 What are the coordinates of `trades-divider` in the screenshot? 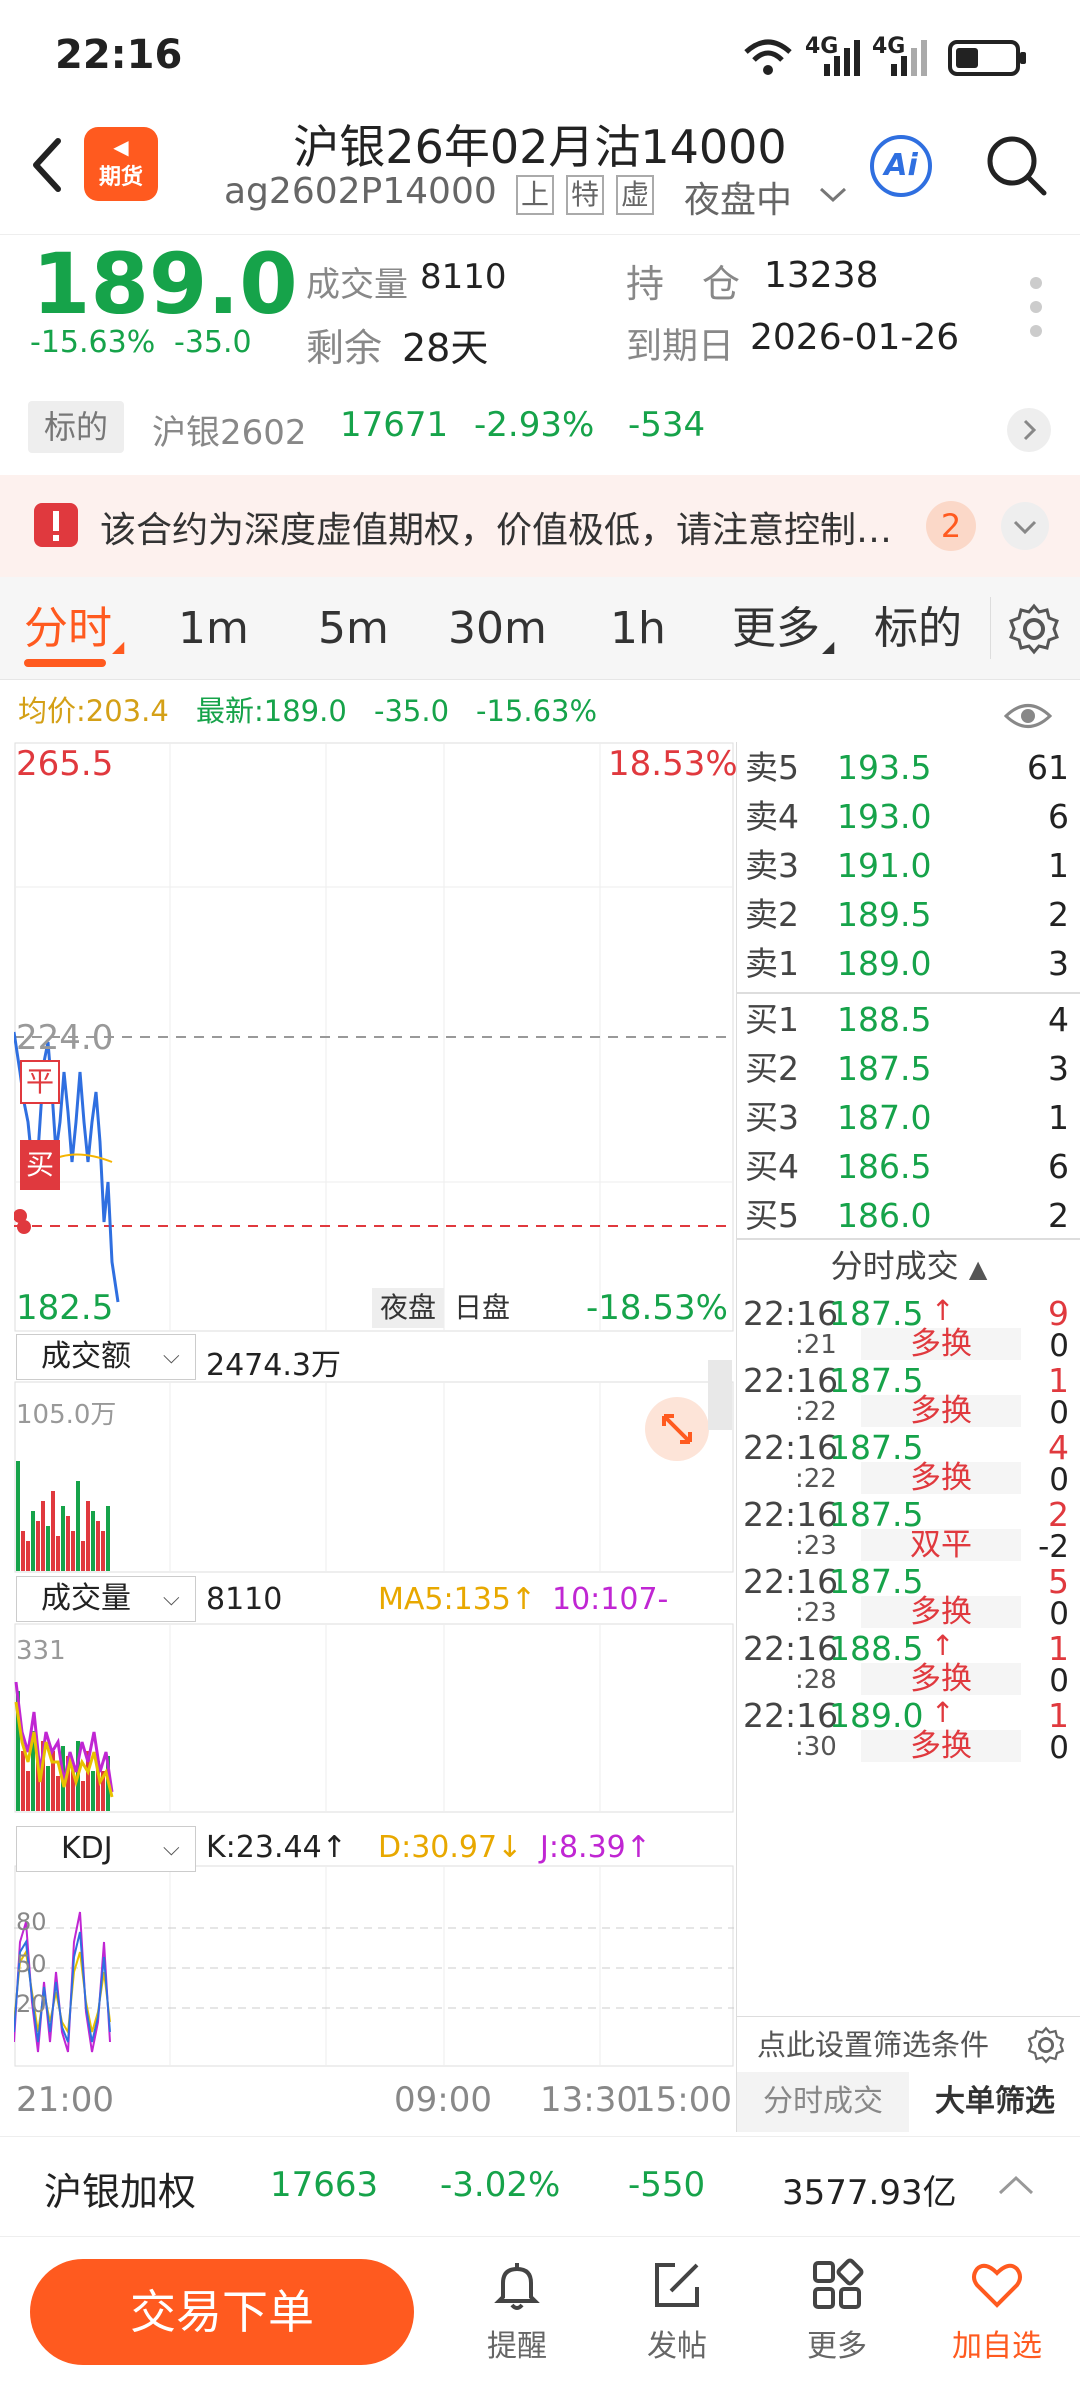 It's located at (908, 1239).